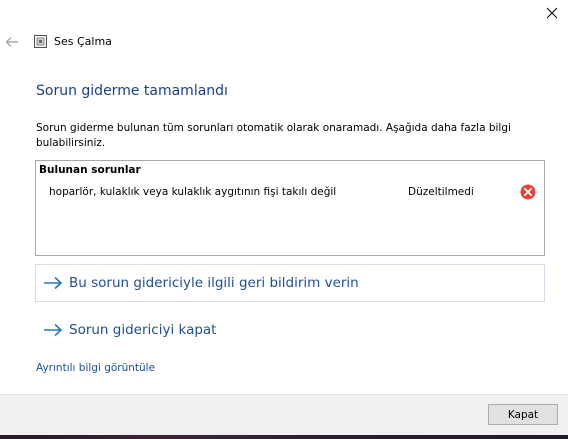  What do you see at coordinates (95, 368) in the screenshot?
I see `view-details-link: Ayrıntılı bilgi görüntüle` at bounding box center [95, 368].